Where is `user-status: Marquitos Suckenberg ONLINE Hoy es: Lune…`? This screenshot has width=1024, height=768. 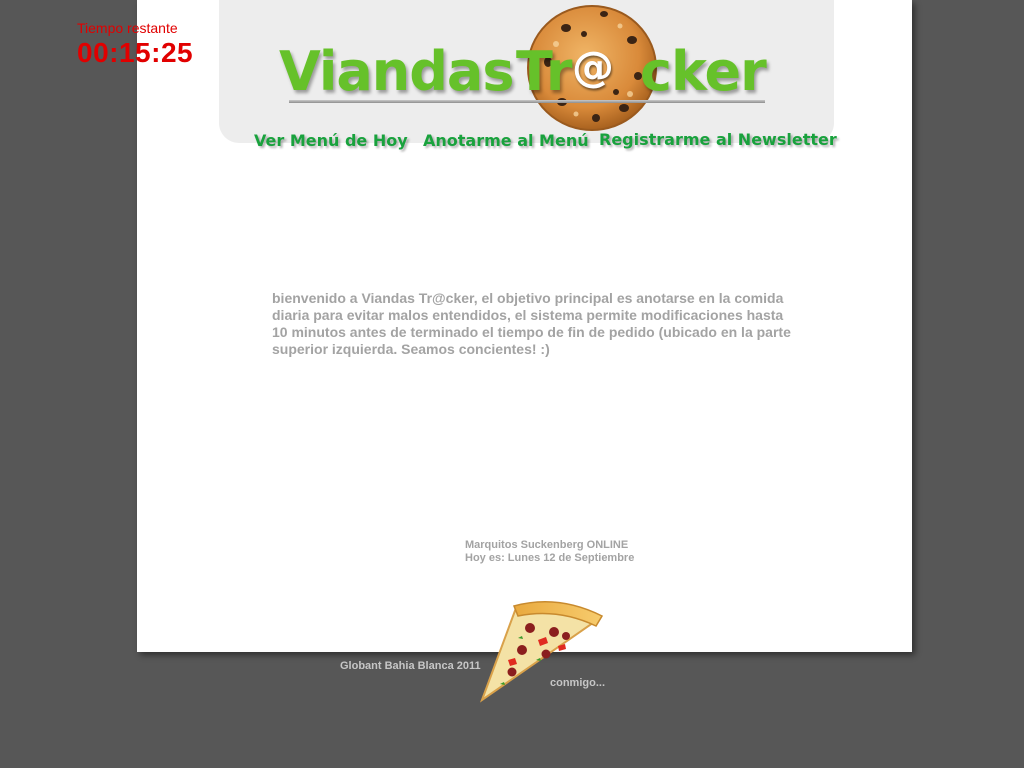 user-status: Marquitos Suckenberg ONLINE Hoy es: Lune… is located at coordinates (549, 552).